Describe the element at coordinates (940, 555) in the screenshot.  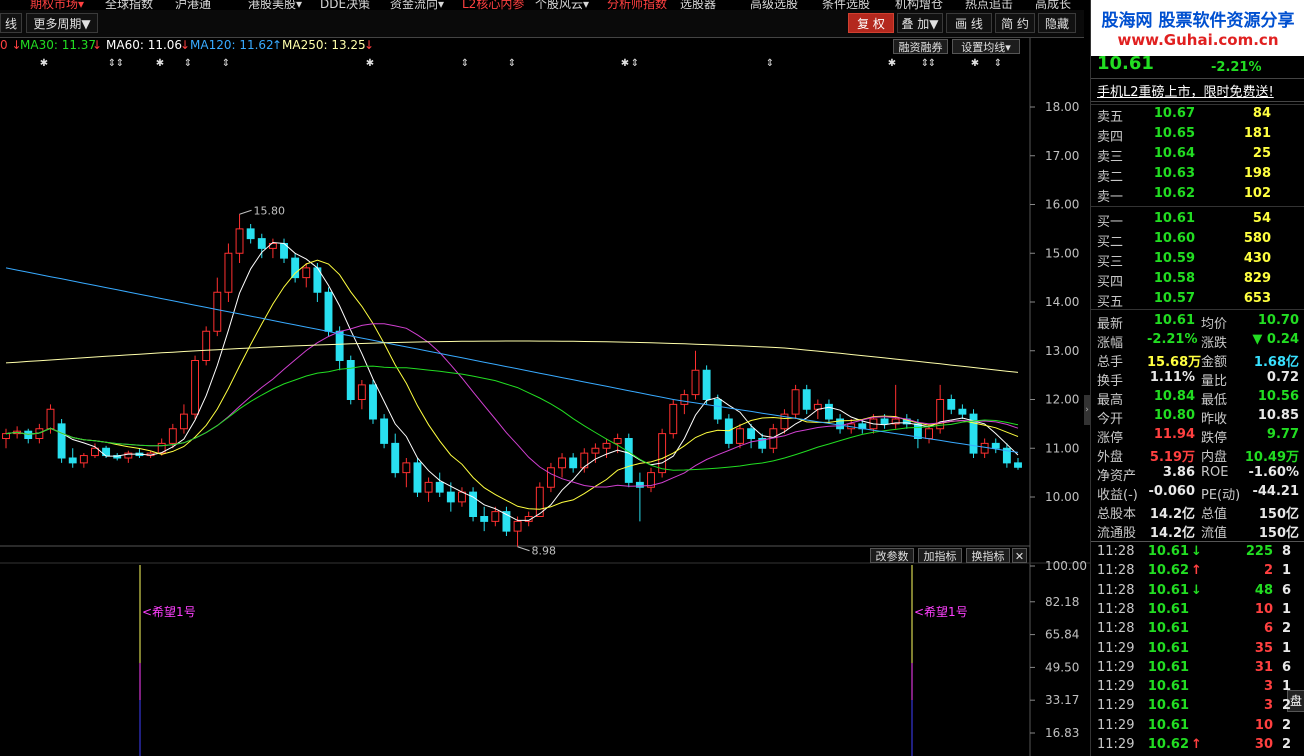
I see `add-indicator-button: 加指标` at that location.